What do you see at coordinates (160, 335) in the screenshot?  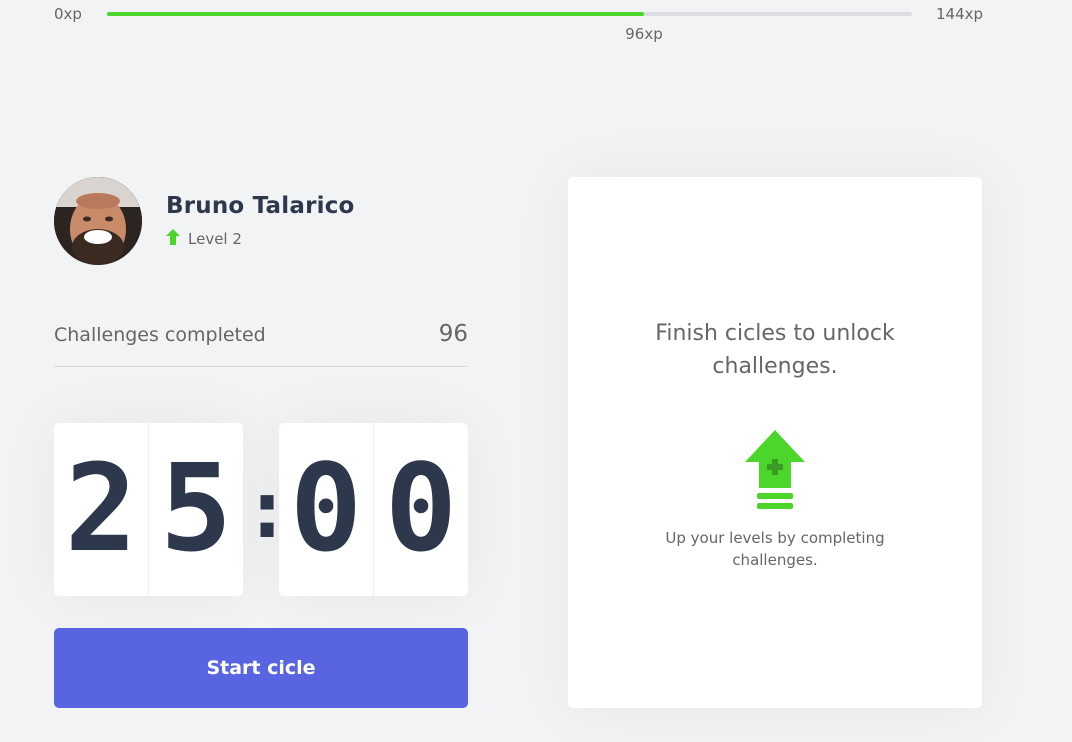 I see `completed-challenges-label: Challenges completed` at bounding box center [160, 335].